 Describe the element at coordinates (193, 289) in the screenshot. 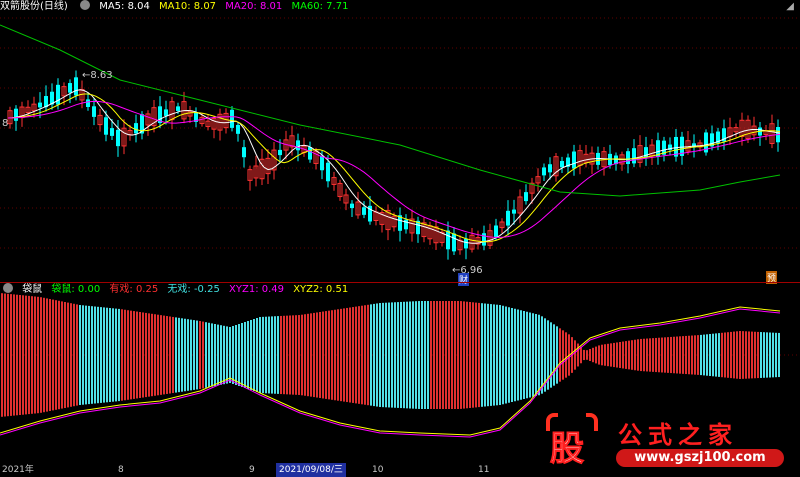

I see `wuxi-label: 无戏: -0.25` at that location.